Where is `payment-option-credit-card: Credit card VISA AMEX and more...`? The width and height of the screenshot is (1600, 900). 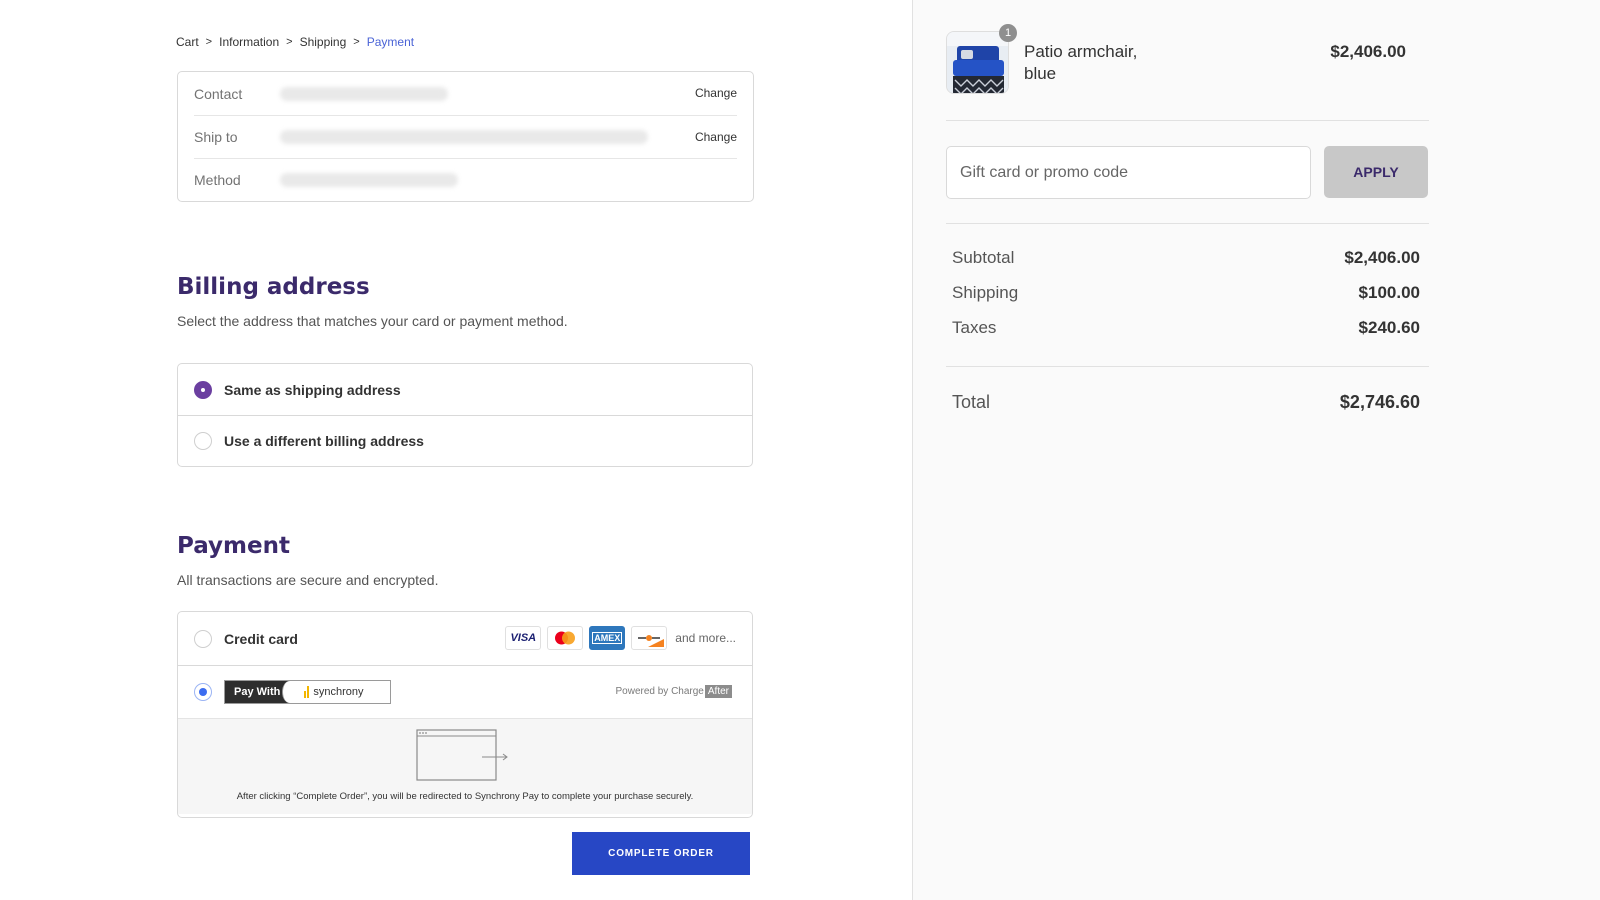 payment-option-credit-card: Credit card VISA AMEX and more... is located at coordinates (465, 638).